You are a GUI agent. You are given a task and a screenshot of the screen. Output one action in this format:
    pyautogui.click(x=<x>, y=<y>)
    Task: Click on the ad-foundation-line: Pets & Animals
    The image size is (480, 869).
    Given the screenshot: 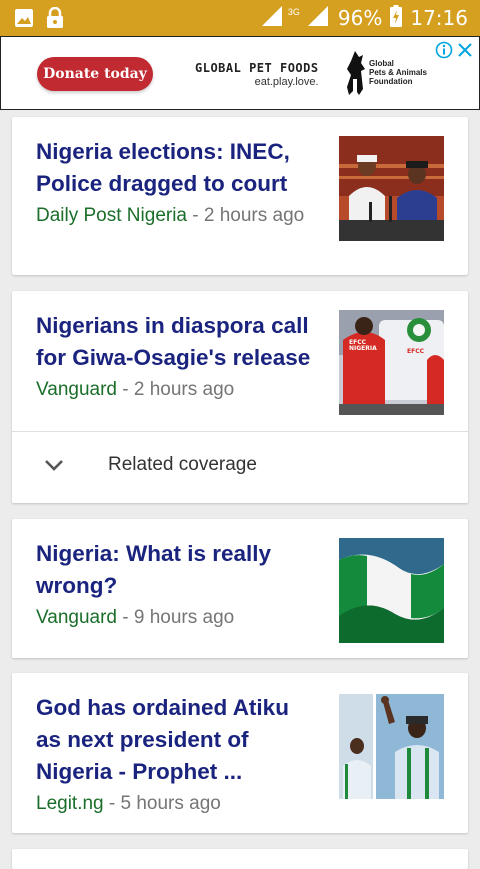 What is the action you would take?
    pyautogui.click(x=398, y=72)
    